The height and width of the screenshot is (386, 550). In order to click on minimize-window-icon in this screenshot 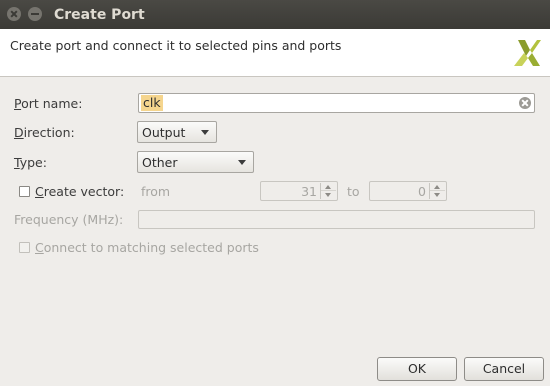, I will do `click(35, 14)`.